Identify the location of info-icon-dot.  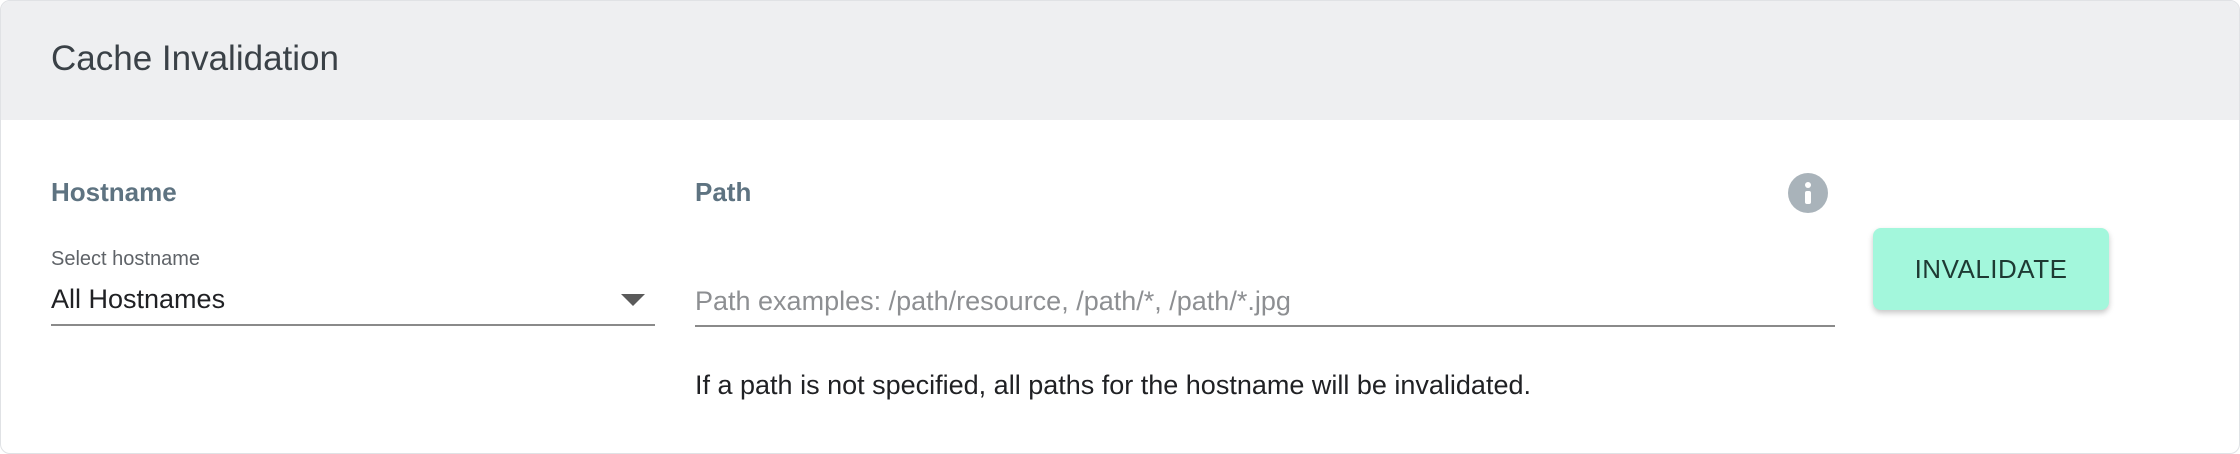
(1808, 185).